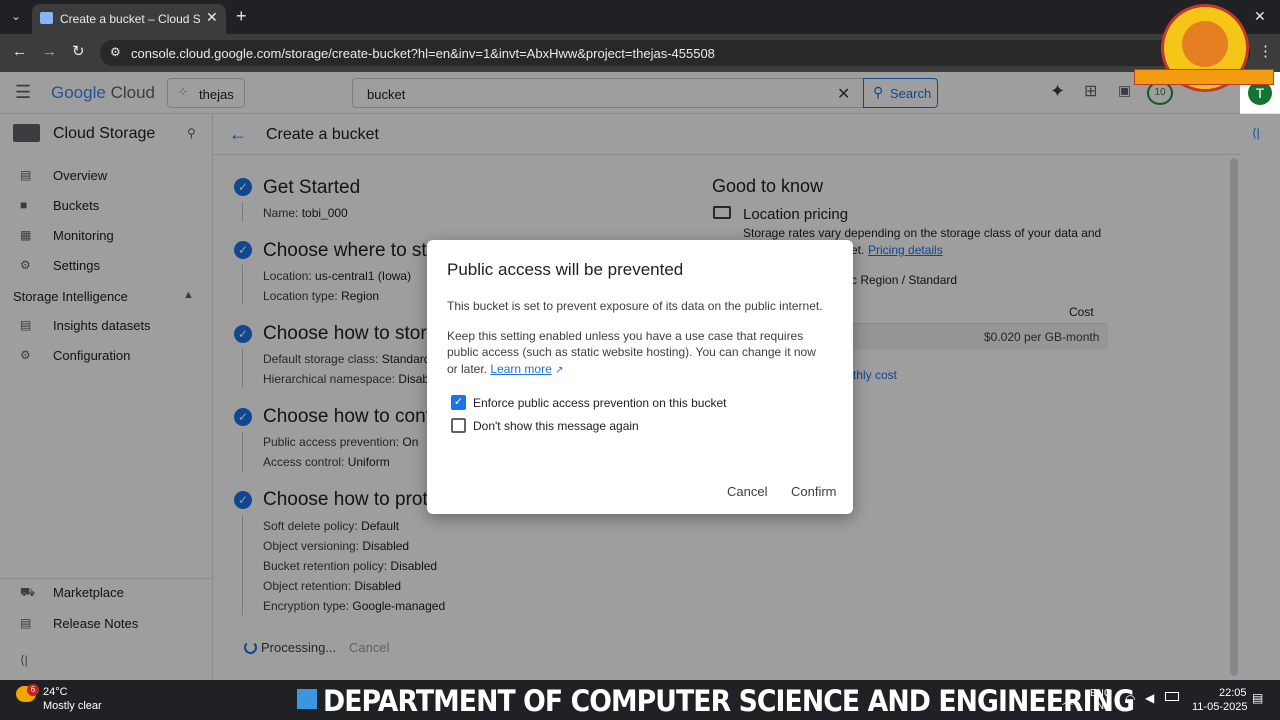 The width and height of the screenshot is (1280, 720). Describe the element at coordinates (559, 370) in the screenshot. I see `external-link-icon: ↗` at that location.